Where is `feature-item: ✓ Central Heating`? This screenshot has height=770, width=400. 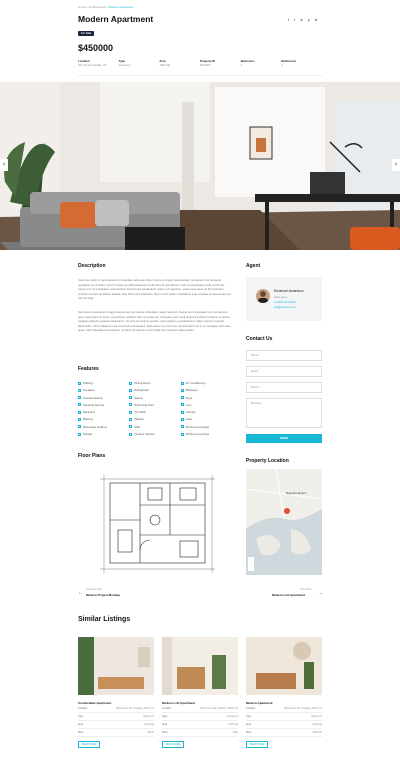
feature-item: ✓ Central Heating is located at coordinates (103, 398).